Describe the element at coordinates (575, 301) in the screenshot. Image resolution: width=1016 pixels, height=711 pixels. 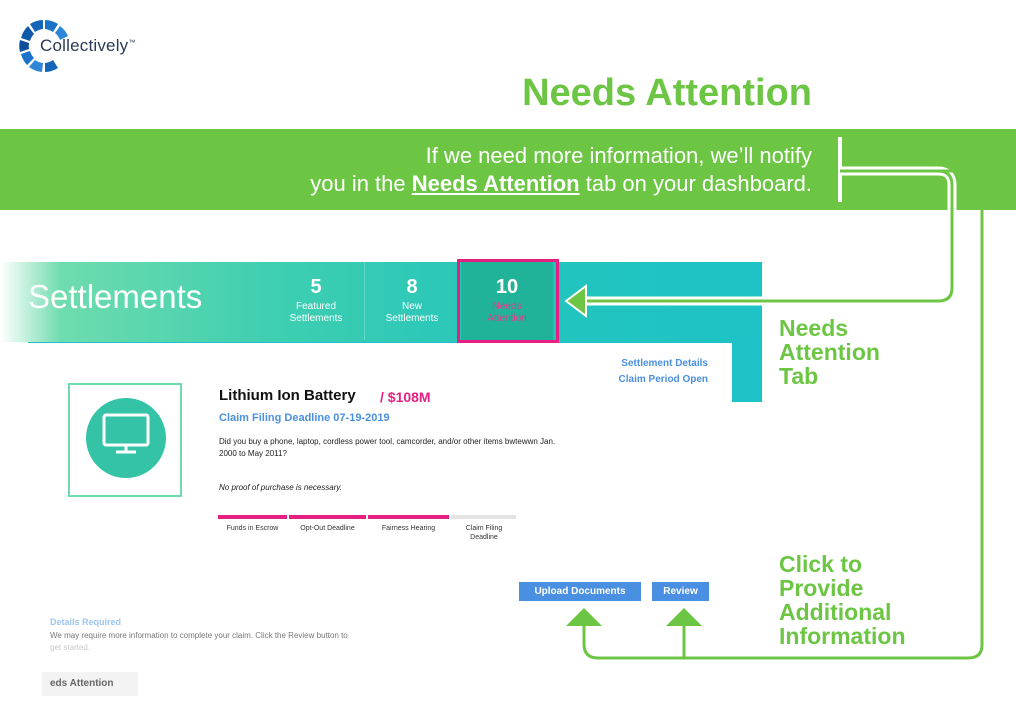
I see `arrow-left-icon` at that location.